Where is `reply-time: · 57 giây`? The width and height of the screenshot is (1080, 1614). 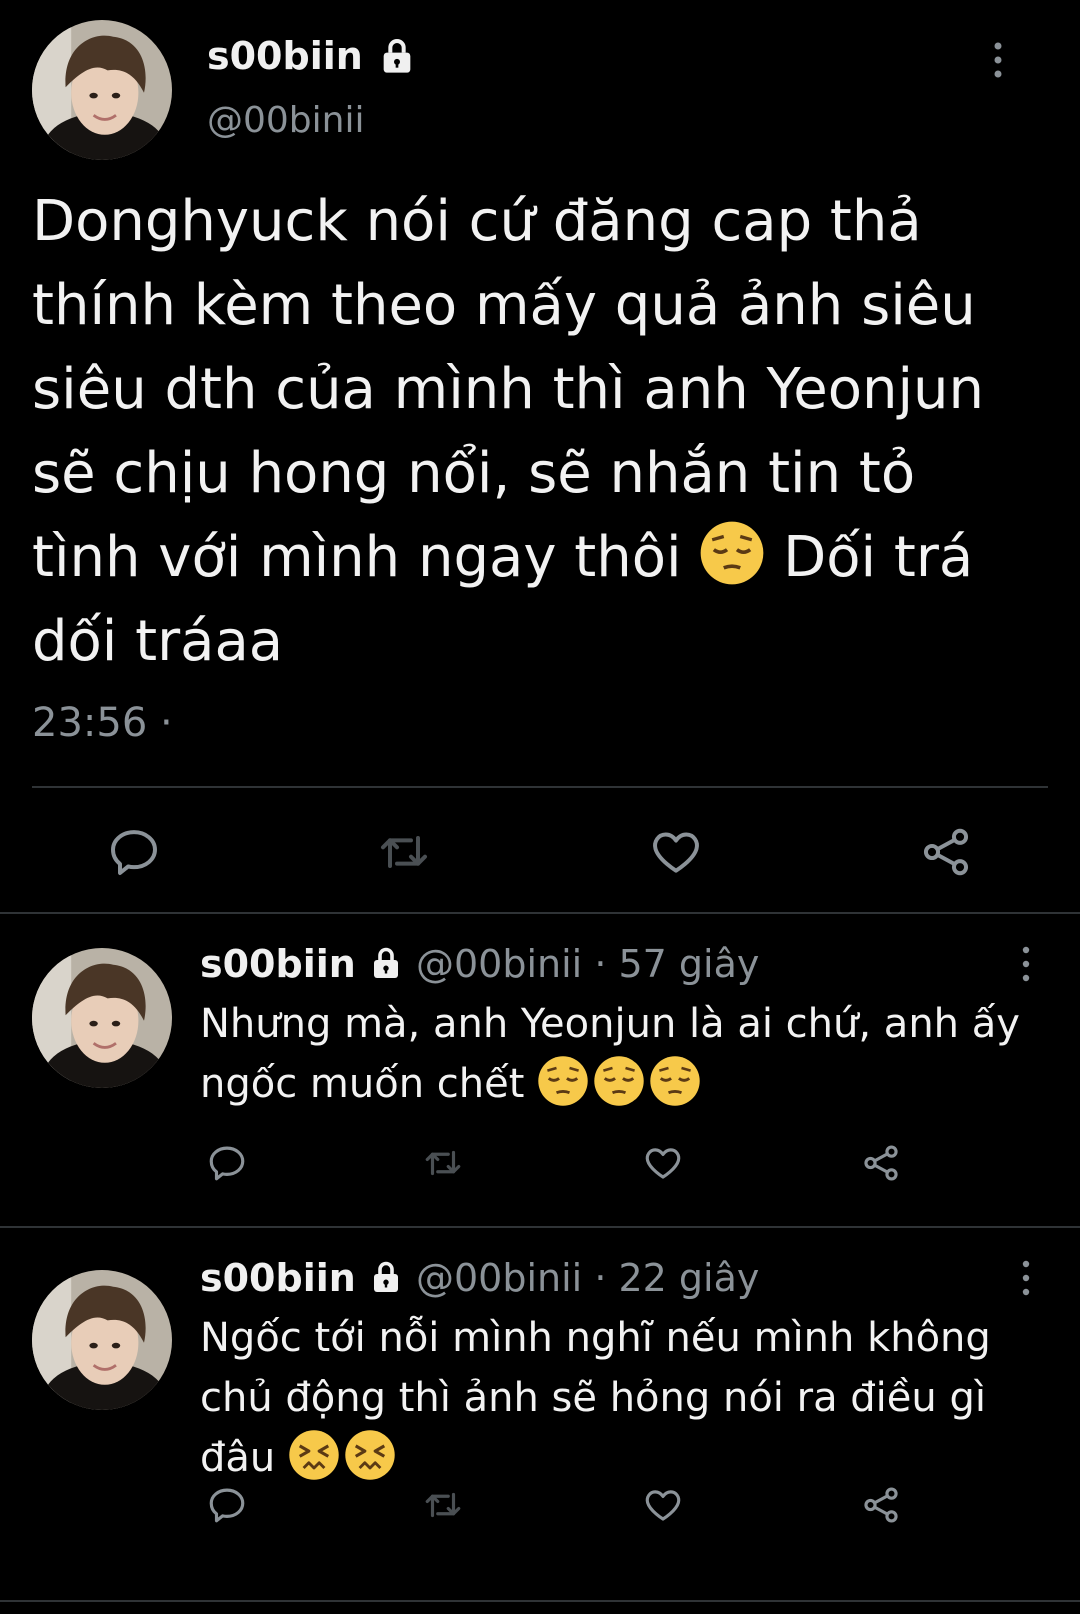 reply-time: · 57 giây is located at coordinates (676, 964).